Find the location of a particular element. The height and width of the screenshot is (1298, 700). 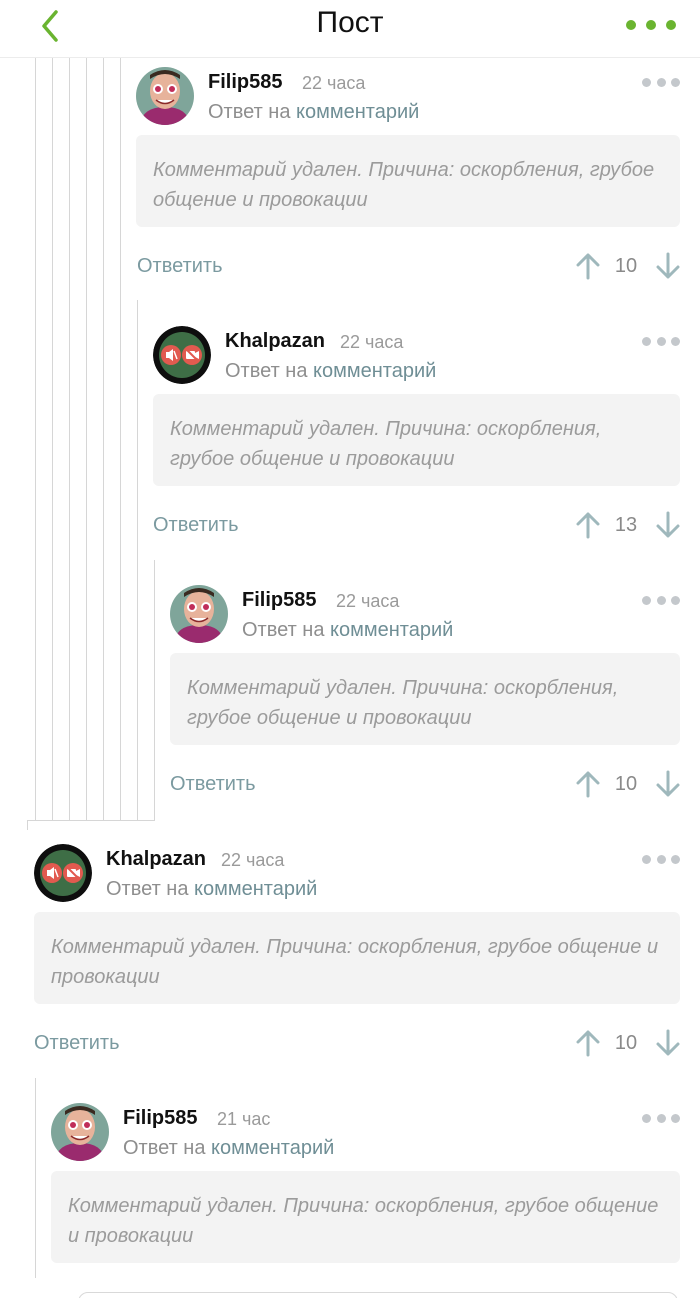

top-bar: Пост is located at coordinates (350, 29).